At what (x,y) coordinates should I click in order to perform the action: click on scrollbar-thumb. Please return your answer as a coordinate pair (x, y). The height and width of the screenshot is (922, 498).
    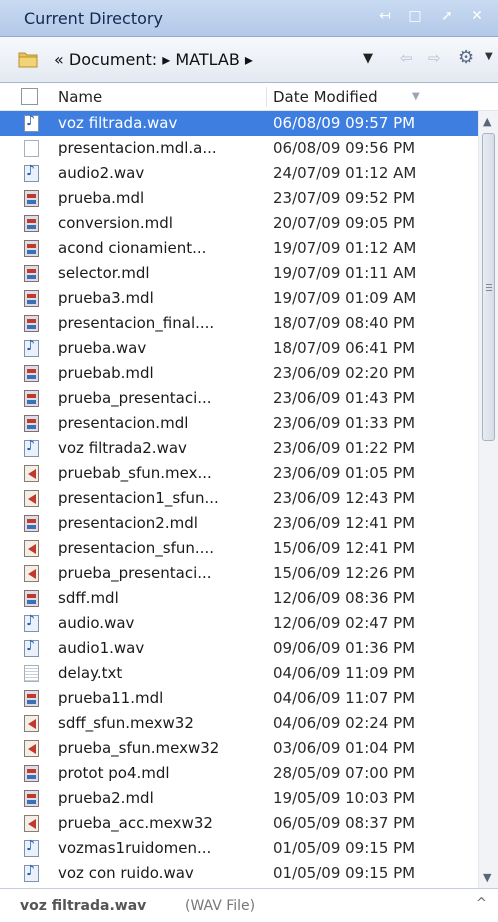
    Looking at the image, I should click on (488, 287).